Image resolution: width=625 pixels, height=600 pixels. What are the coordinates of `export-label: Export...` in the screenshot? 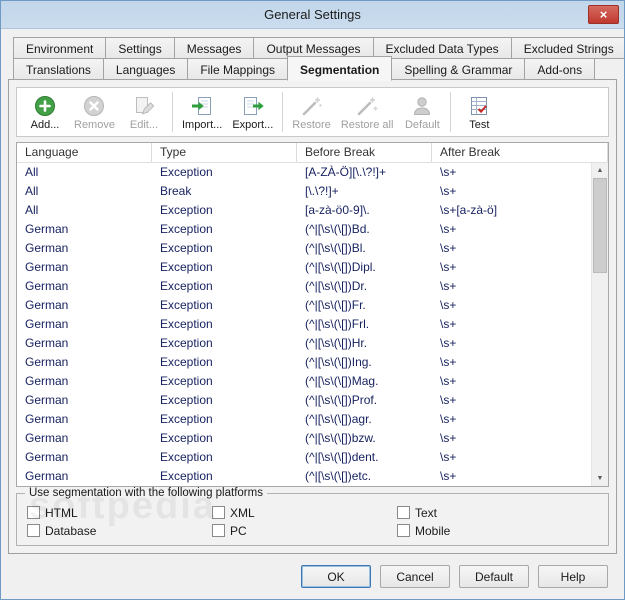 It's located at (253, 125).